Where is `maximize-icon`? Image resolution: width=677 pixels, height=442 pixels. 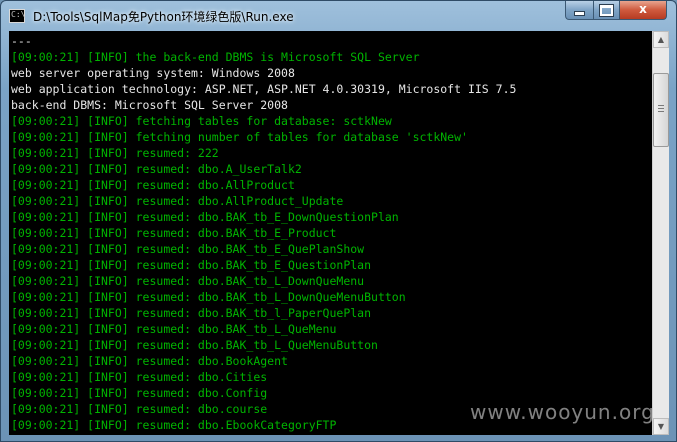 maximize-icon is located at coordinates (606, 10).